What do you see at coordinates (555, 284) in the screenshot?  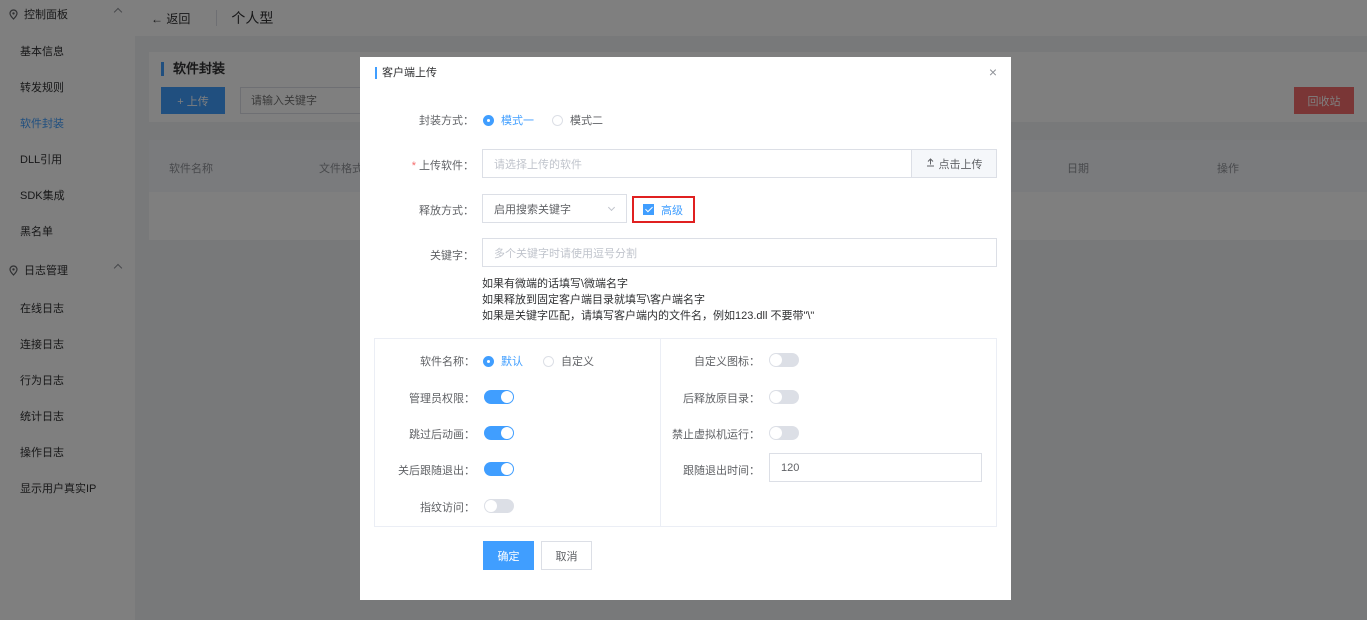 I see `keyword-hint-1: 如果有微端的话填写\微端名字` at bounding box center [555, 284].